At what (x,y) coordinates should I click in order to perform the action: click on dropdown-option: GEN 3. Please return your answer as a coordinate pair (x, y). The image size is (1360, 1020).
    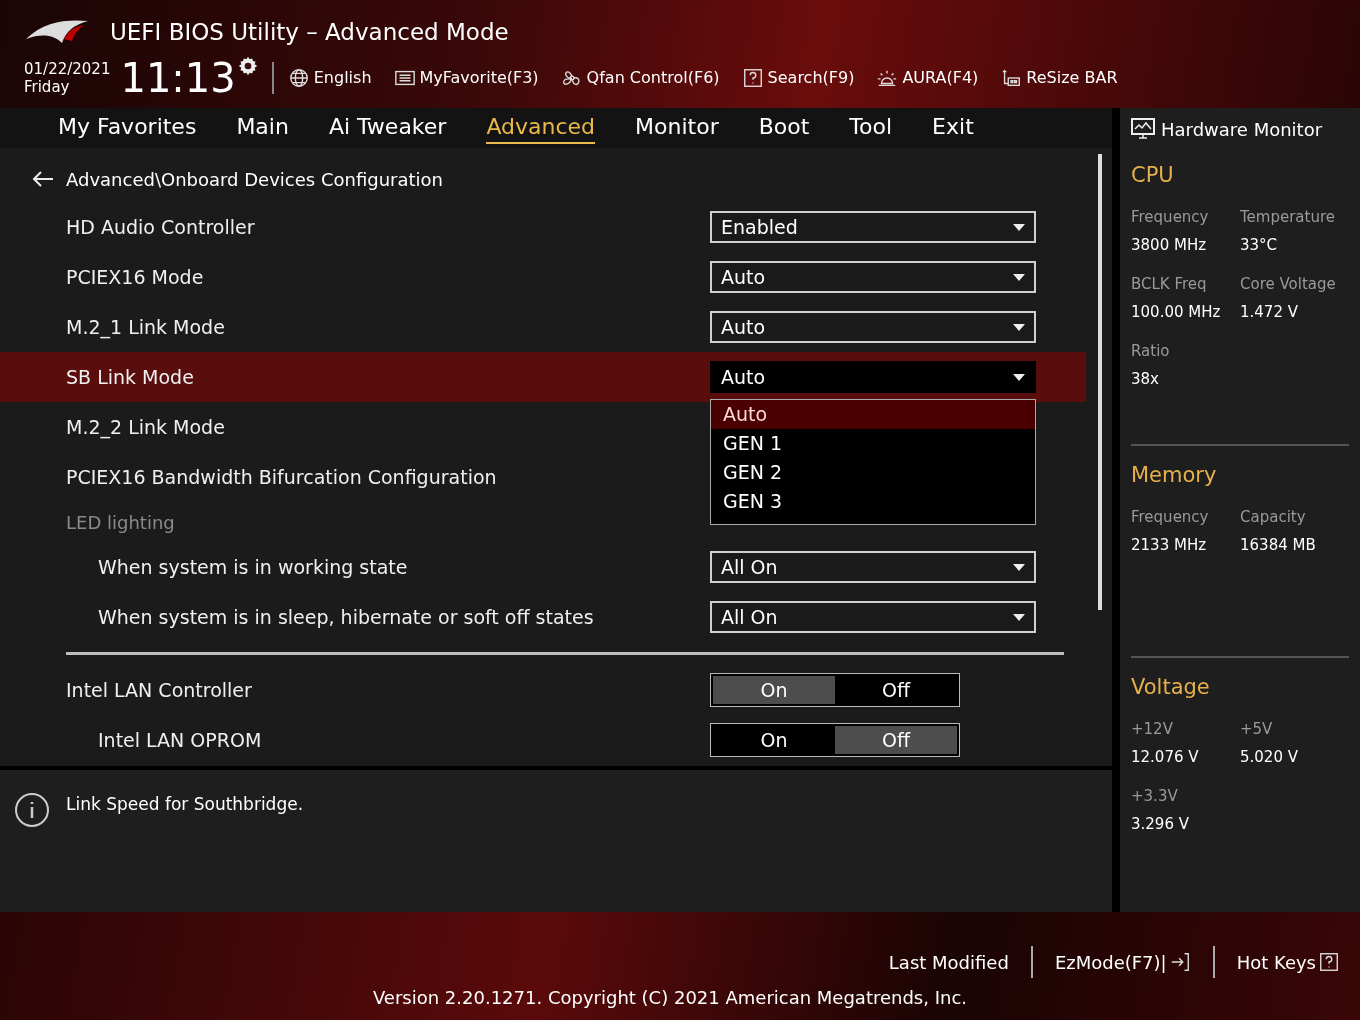
    Looking at the image, I should click on (873, 501).